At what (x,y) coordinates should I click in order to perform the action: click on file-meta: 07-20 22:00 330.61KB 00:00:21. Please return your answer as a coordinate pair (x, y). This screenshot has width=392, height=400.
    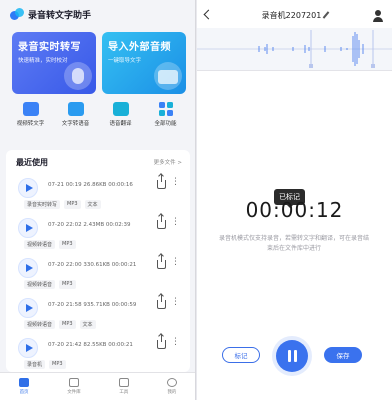
    Looking at the image, I should click on (92, 265).